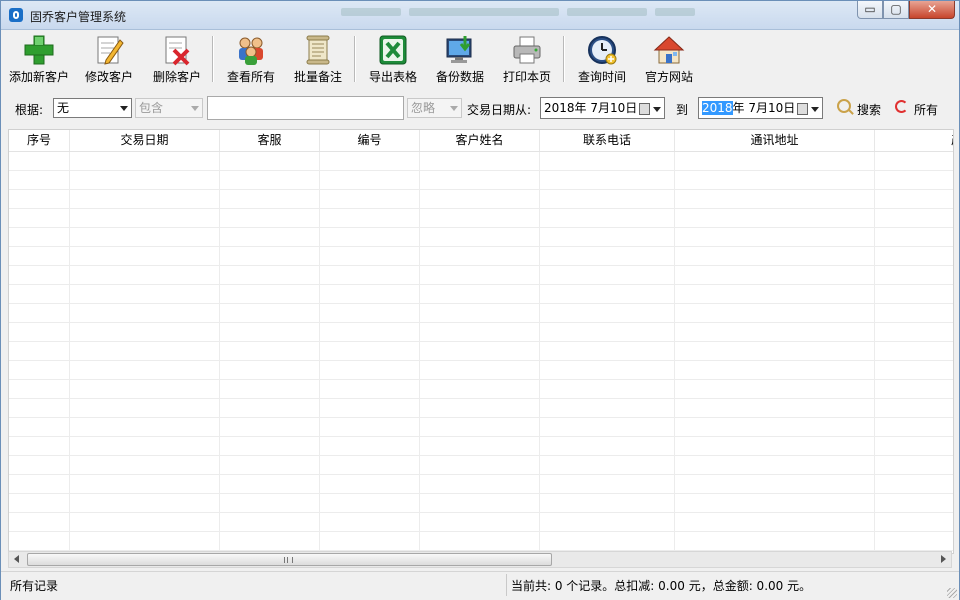 This screenshot has width=960, height=600. Describe the element at coordinates (952, 593) in the screenshot. I see `resize-grip-icon` at that location.